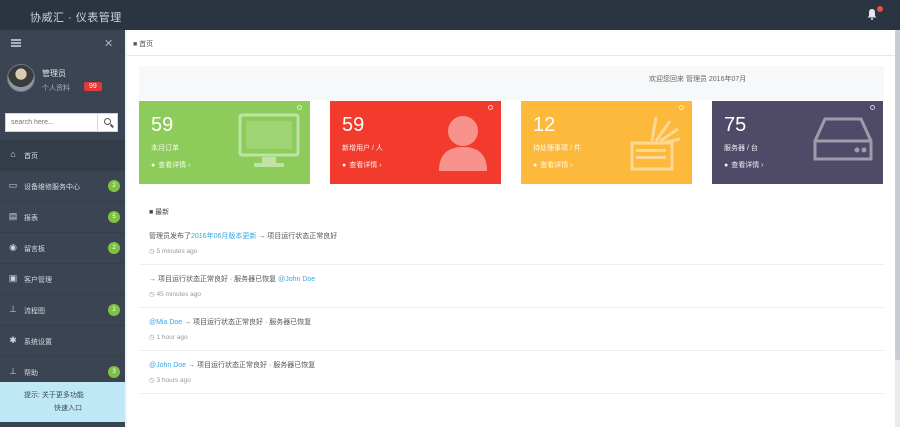  Describe the element at coordinates (108, 43) in the screenshot. I see `collapse-icon: ✕` at that location.